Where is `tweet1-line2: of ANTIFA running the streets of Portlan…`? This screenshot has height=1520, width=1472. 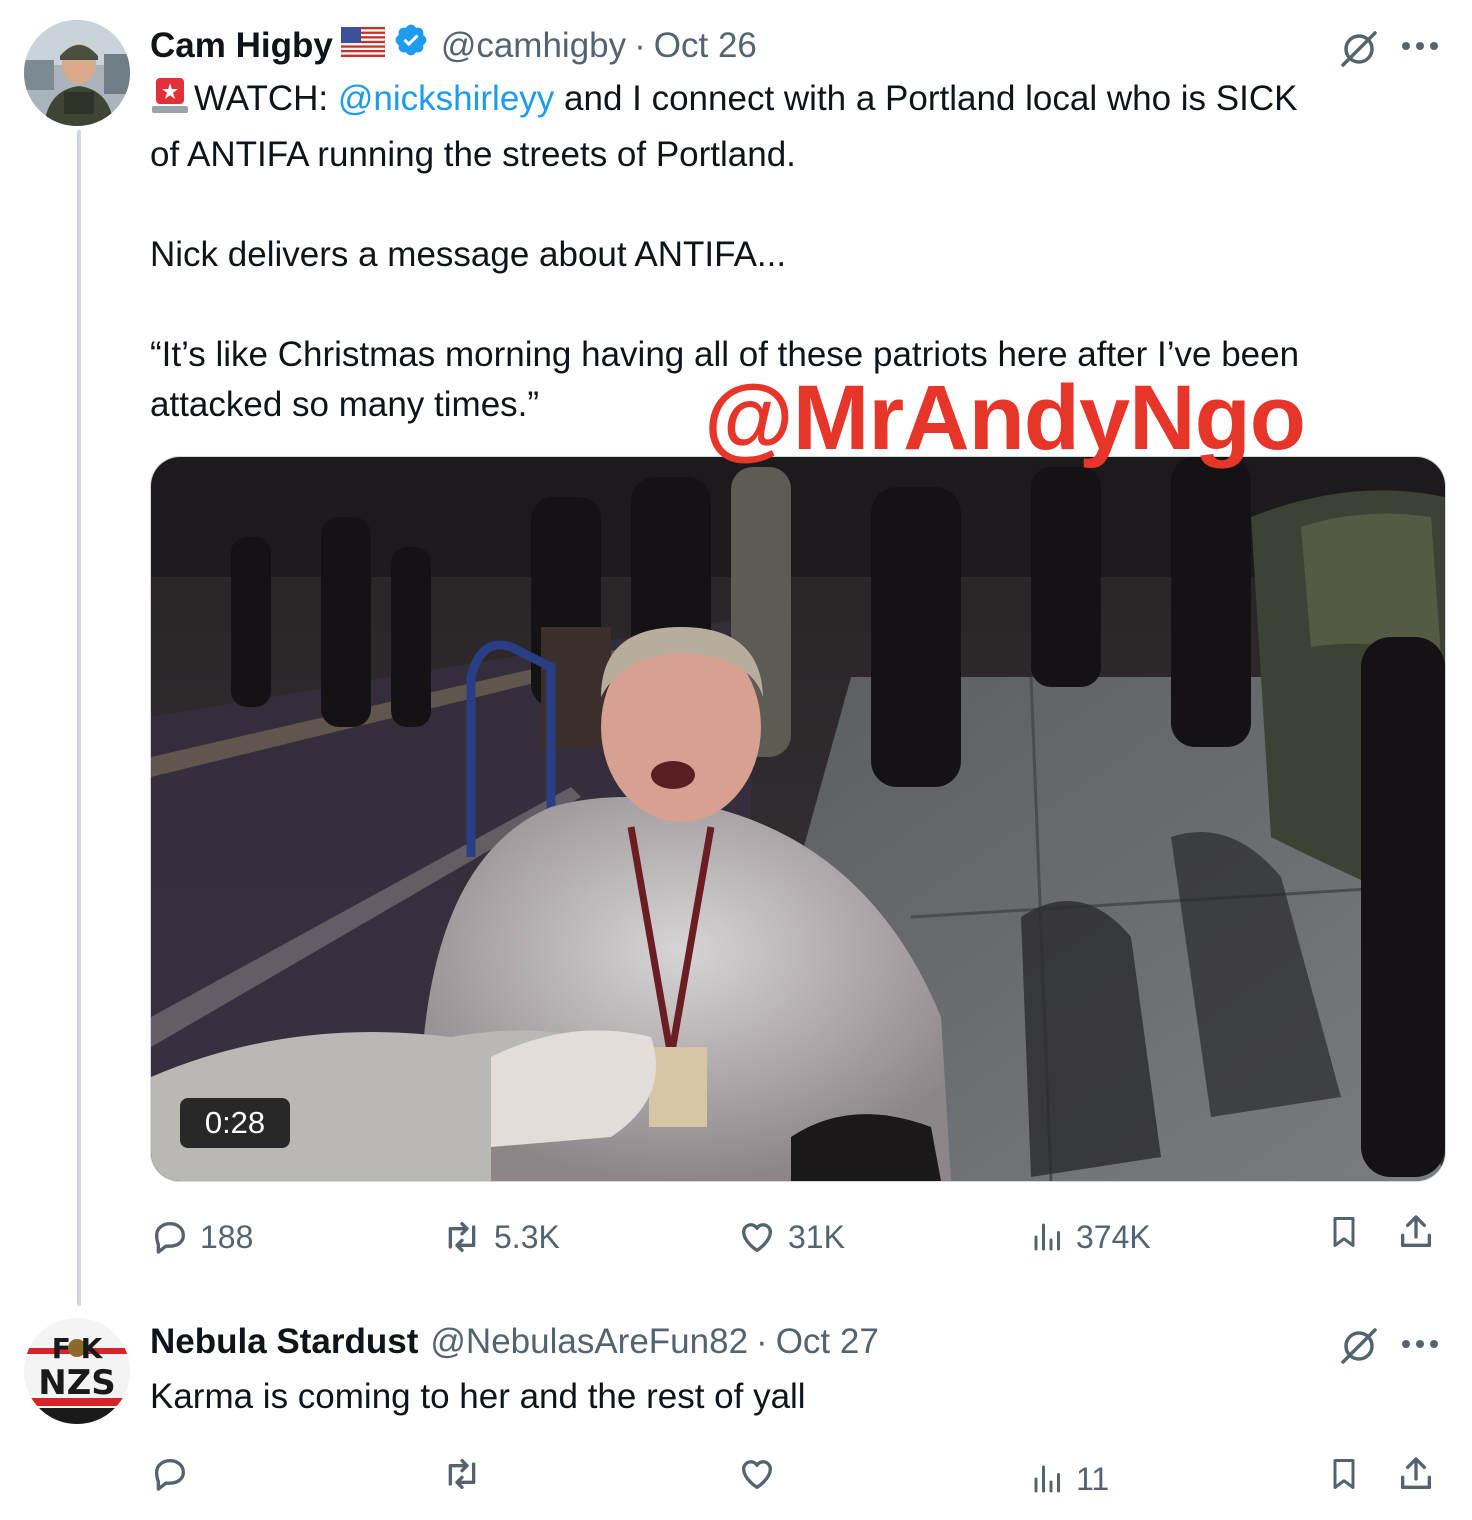
tweet1-line2: of ANTIFA running the streets of Portlan… is located at coordinates (473, 154).